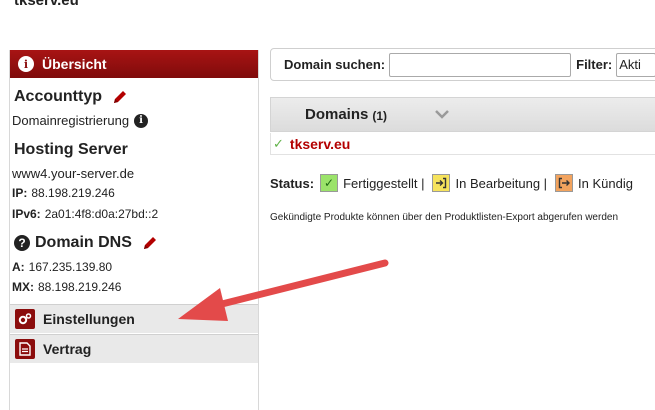 Image resolution: width=655 pixels, height=410 pixels. Describe the element at coordinates (635, 64) in the screenshot. I see `filter-select: Akti` at that location.